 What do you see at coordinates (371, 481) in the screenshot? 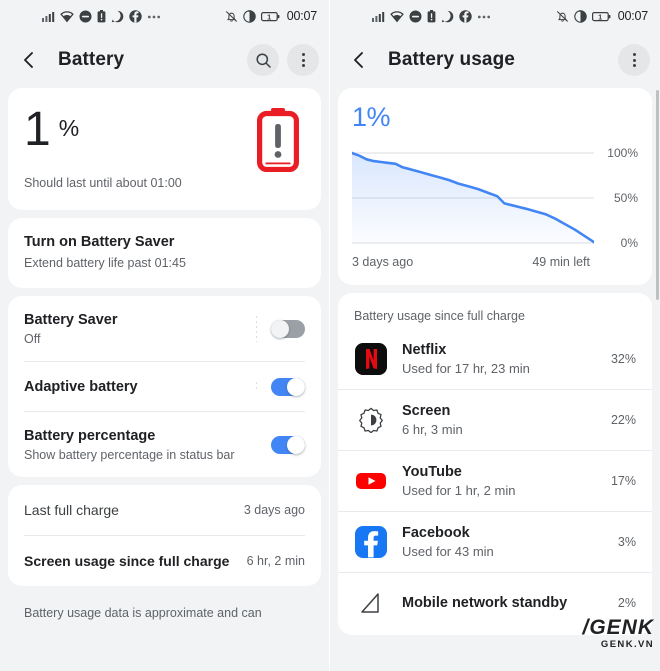
I see `youtube-icon` at bounding box center [371, 481].